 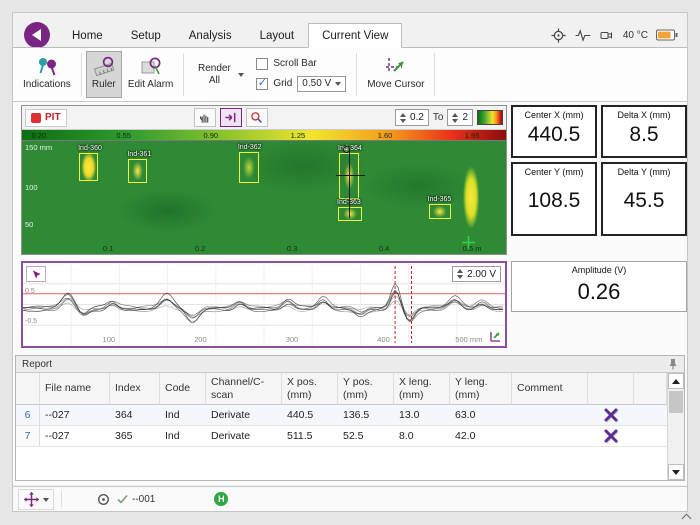 What do you see at coordinates (599, 291) in the screenshot?
I see `readout-value: 0.26` at bounding box center [599, 291].